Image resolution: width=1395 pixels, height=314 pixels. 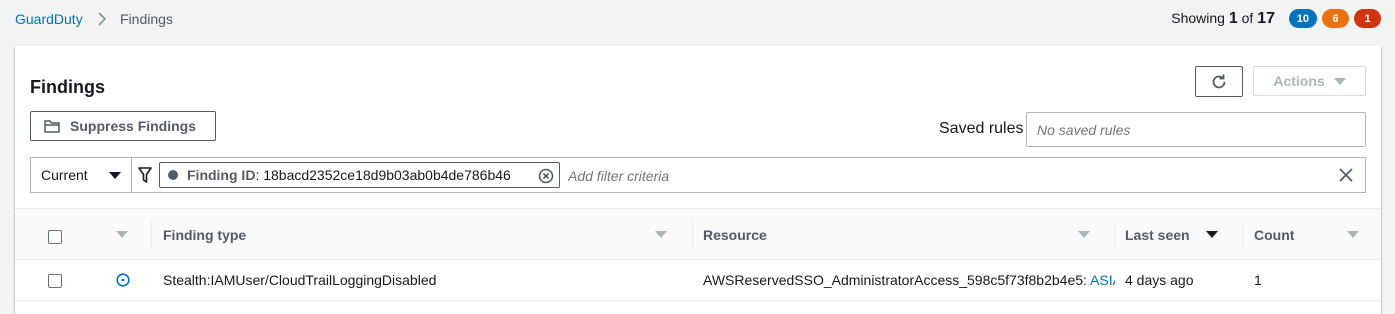 What do you see at coordinates (1266, 18) in the screenshot?
I see `showing-total: 17` at bounding box center [1266, 18].